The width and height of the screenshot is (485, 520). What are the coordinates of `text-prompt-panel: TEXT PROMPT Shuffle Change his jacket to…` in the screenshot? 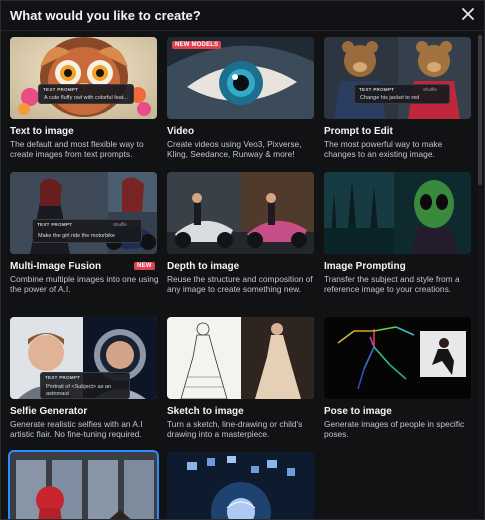 It's located at (402, 94).